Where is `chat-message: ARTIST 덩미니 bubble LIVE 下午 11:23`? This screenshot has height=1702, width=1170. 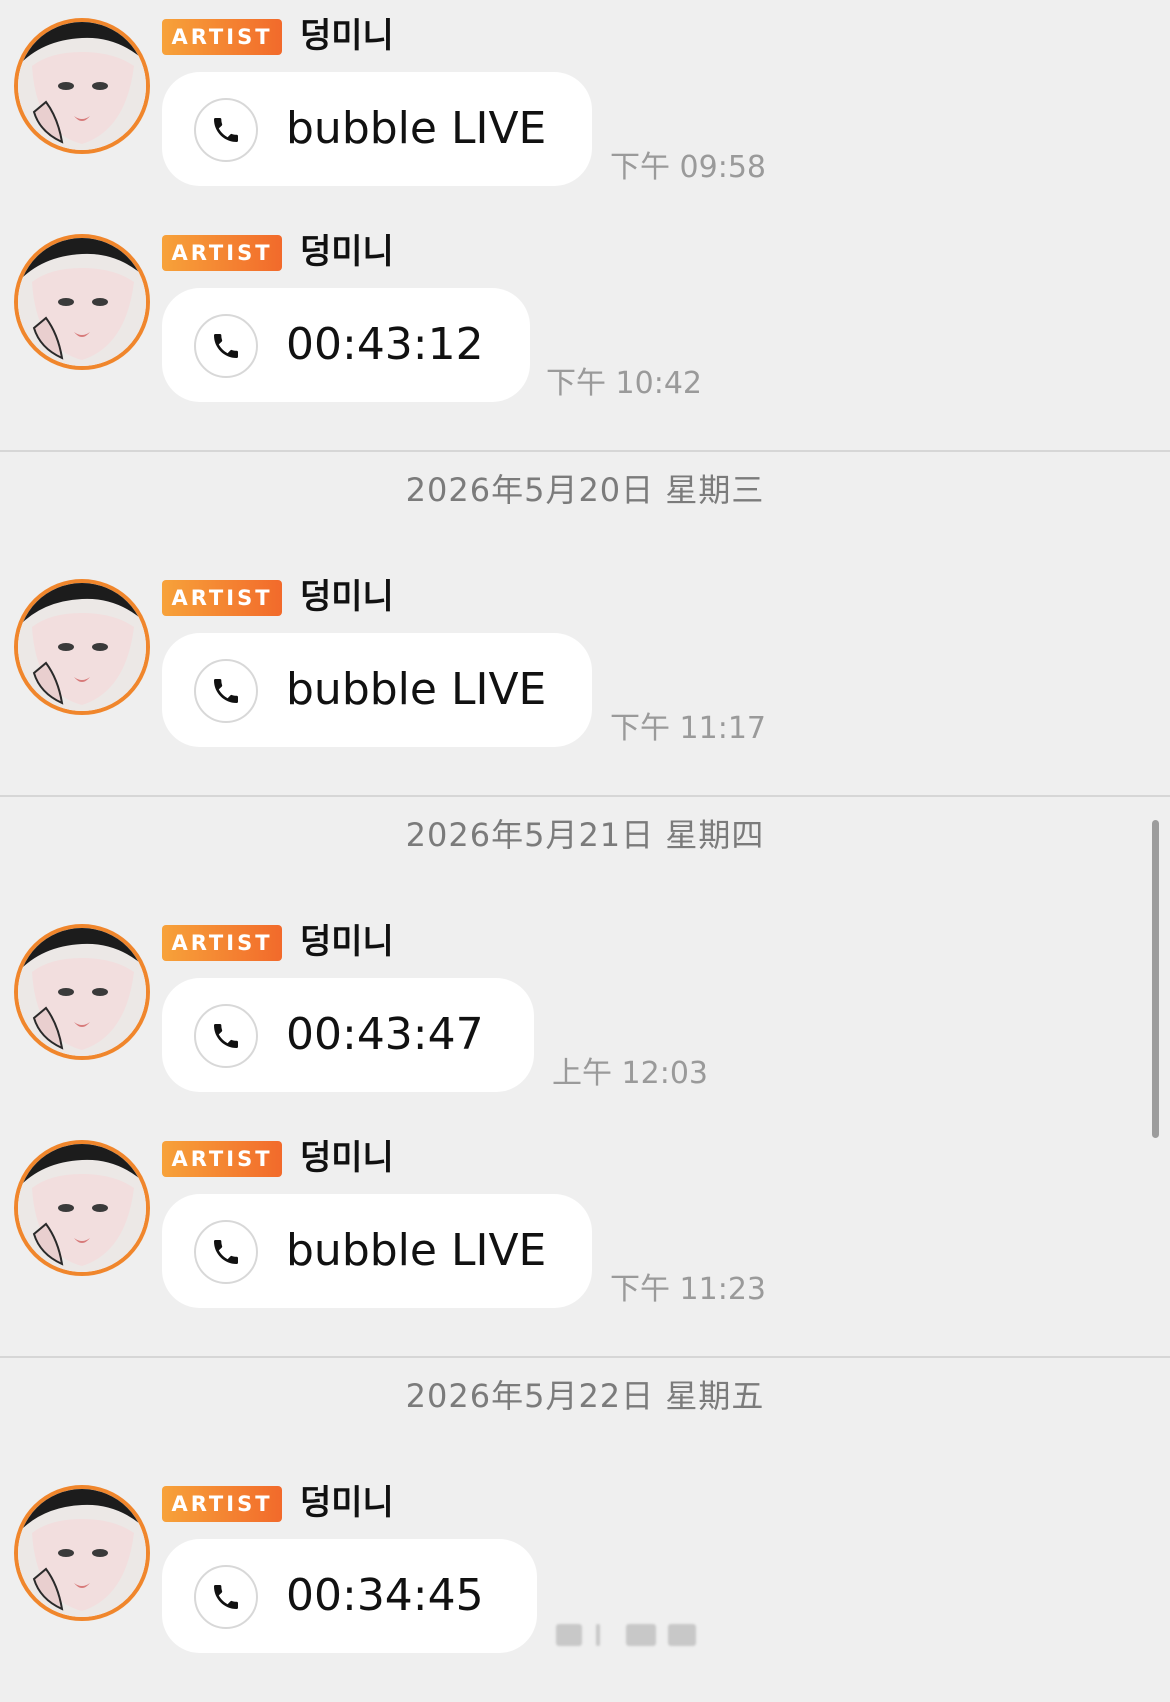 chat-message: ARTIST 덩미니 bubble LIVE 下午 11:23 is located at coordinates (585, 1215).